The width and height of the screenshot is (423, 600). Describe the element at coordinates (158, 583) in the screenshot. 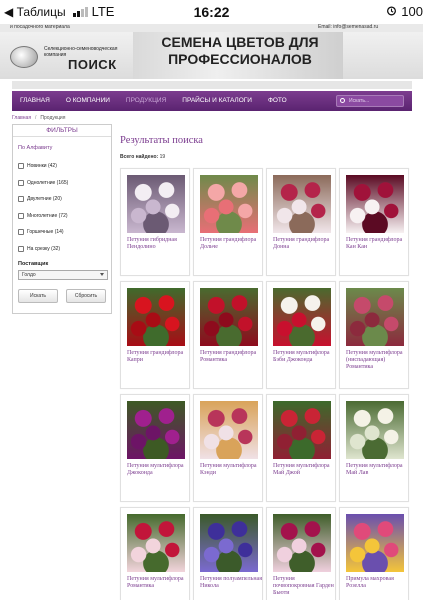

I see `product-name-link: Петуния мультифлора Романтика` at that location.